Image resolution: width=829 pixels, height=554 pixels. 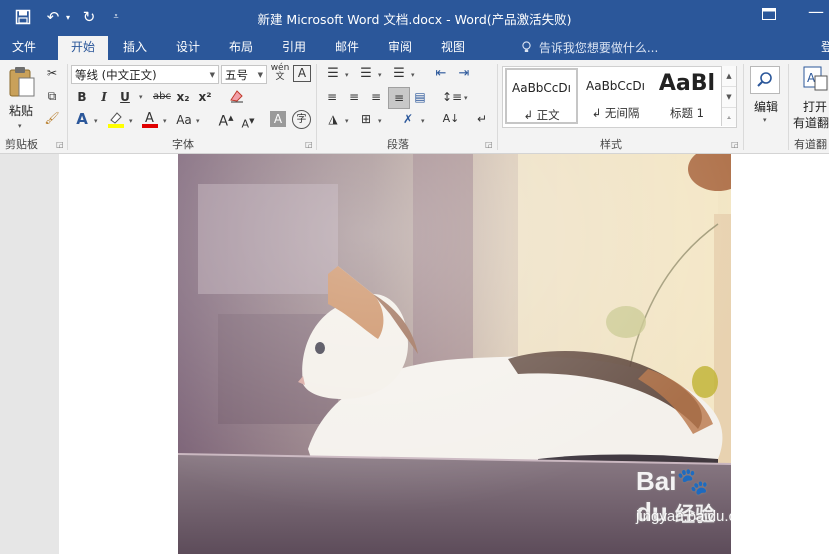 I want to click on increase-indent-icon: ⇥, so click(x=464, y=74).